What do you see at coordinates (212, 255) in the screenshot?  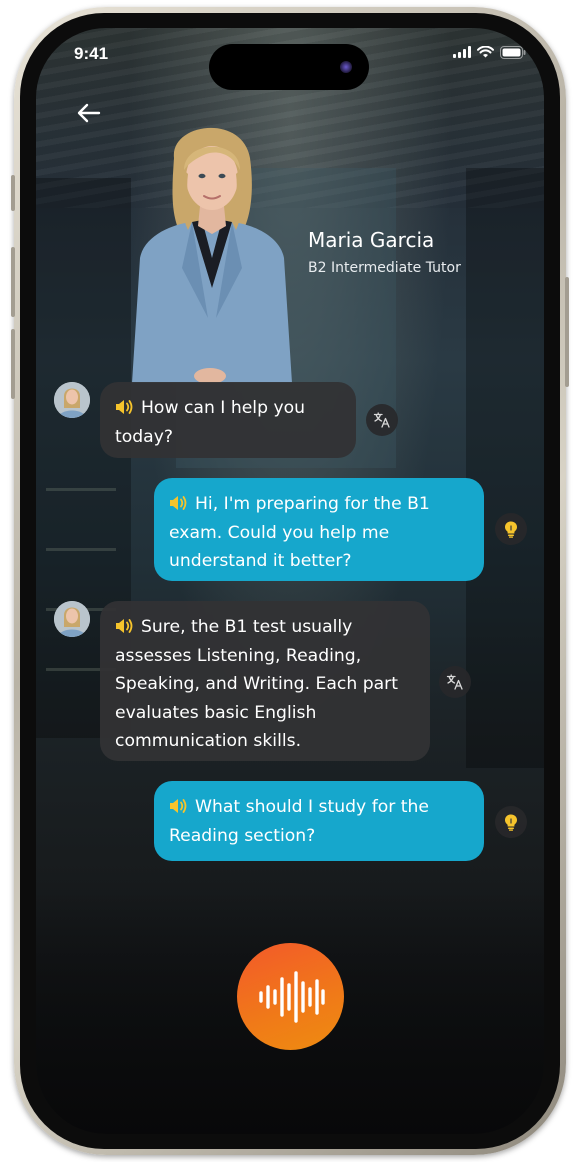 I see `tutor-photo` at bounding box center [212, 255].